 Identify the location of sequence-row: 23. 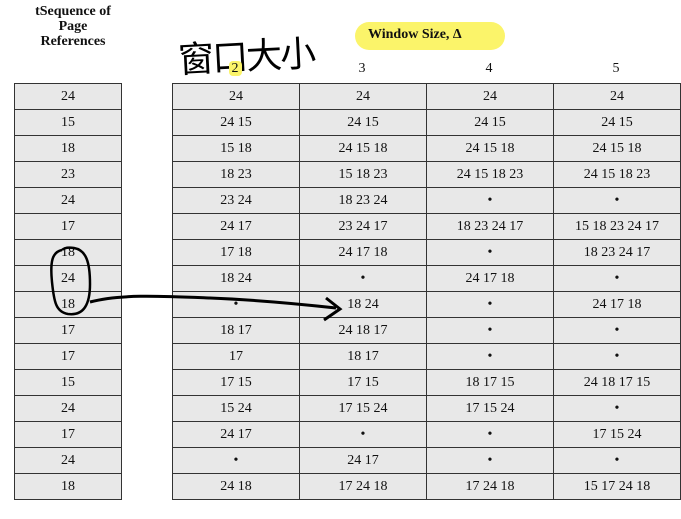
(68, 174).